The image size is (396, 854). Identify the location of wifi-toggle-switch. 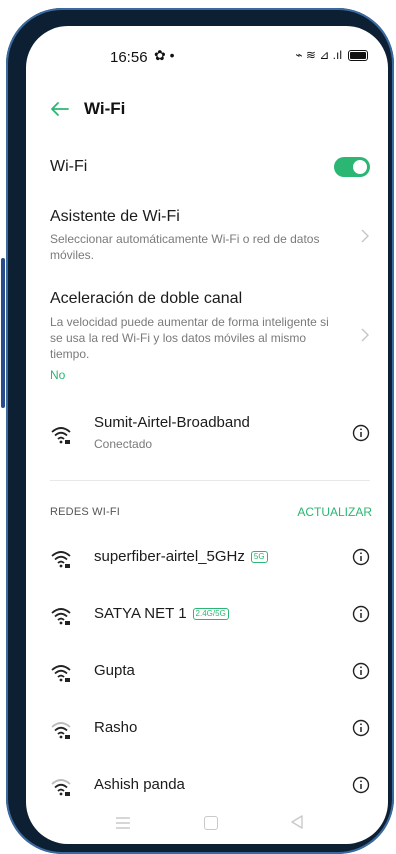
(352, 167).